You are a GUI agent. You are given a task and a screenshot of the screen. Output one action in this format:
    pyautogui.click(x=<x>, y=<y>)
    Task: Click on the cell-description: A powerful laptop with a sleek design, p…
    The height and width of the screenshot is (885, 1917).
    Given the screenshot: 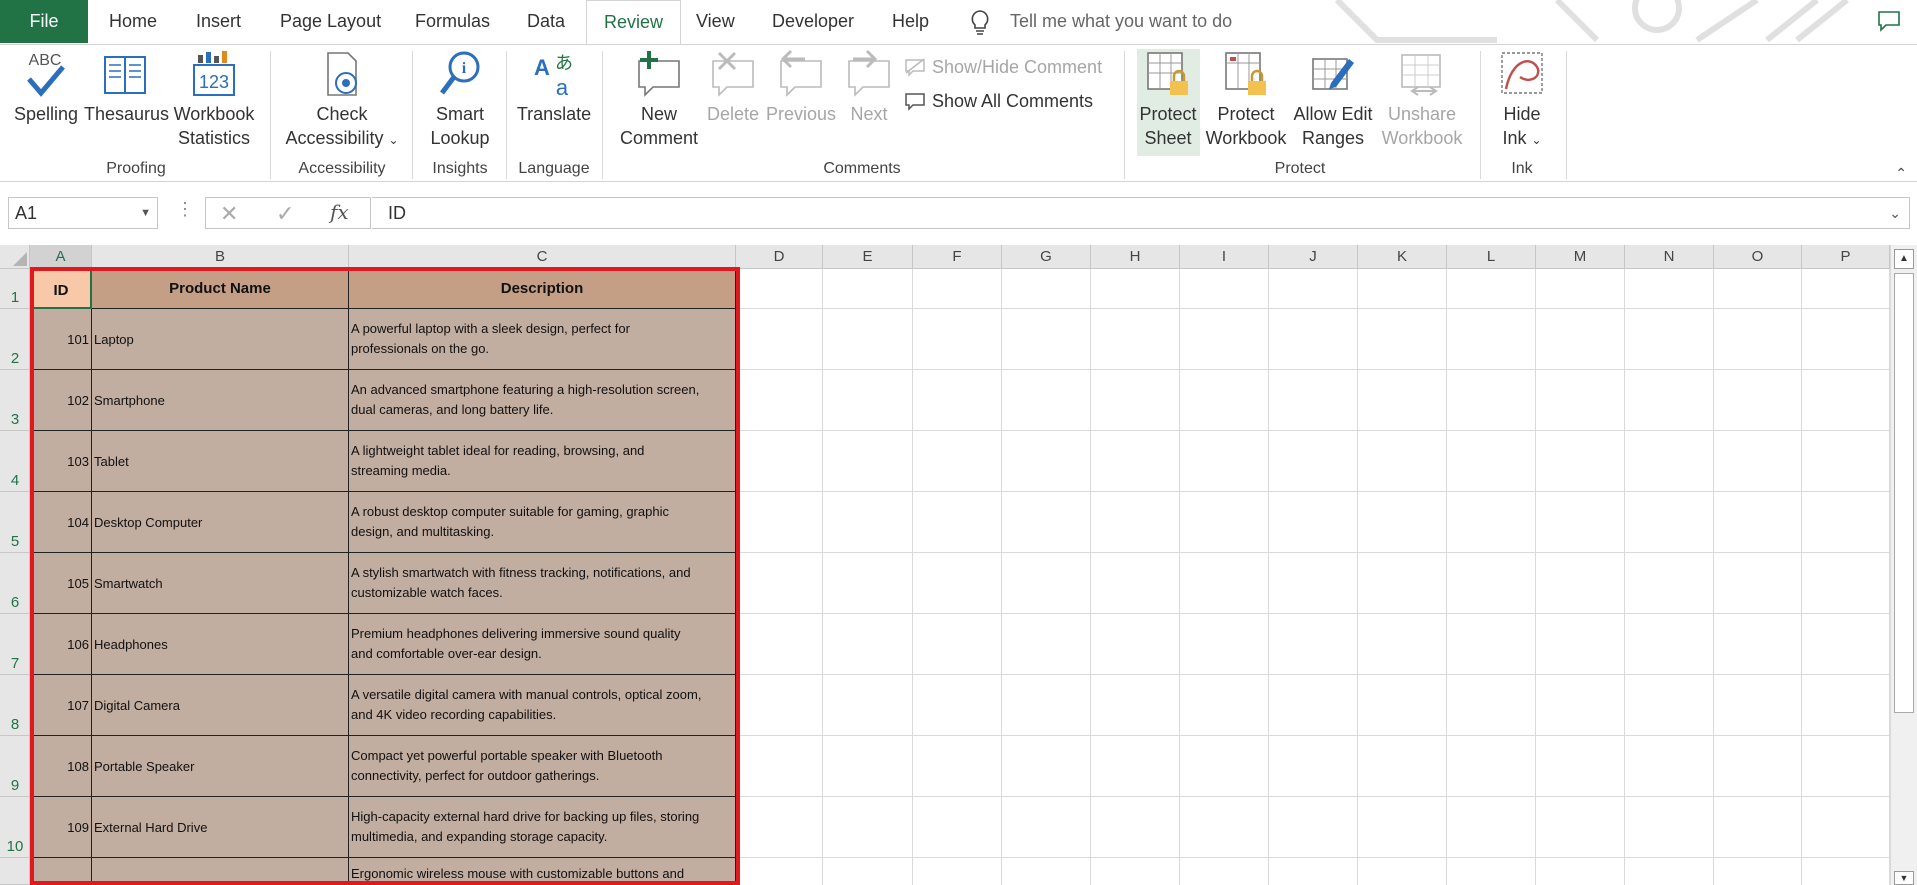 What is the action you would take?
    pyautogui.click(x=542, y=339)
    